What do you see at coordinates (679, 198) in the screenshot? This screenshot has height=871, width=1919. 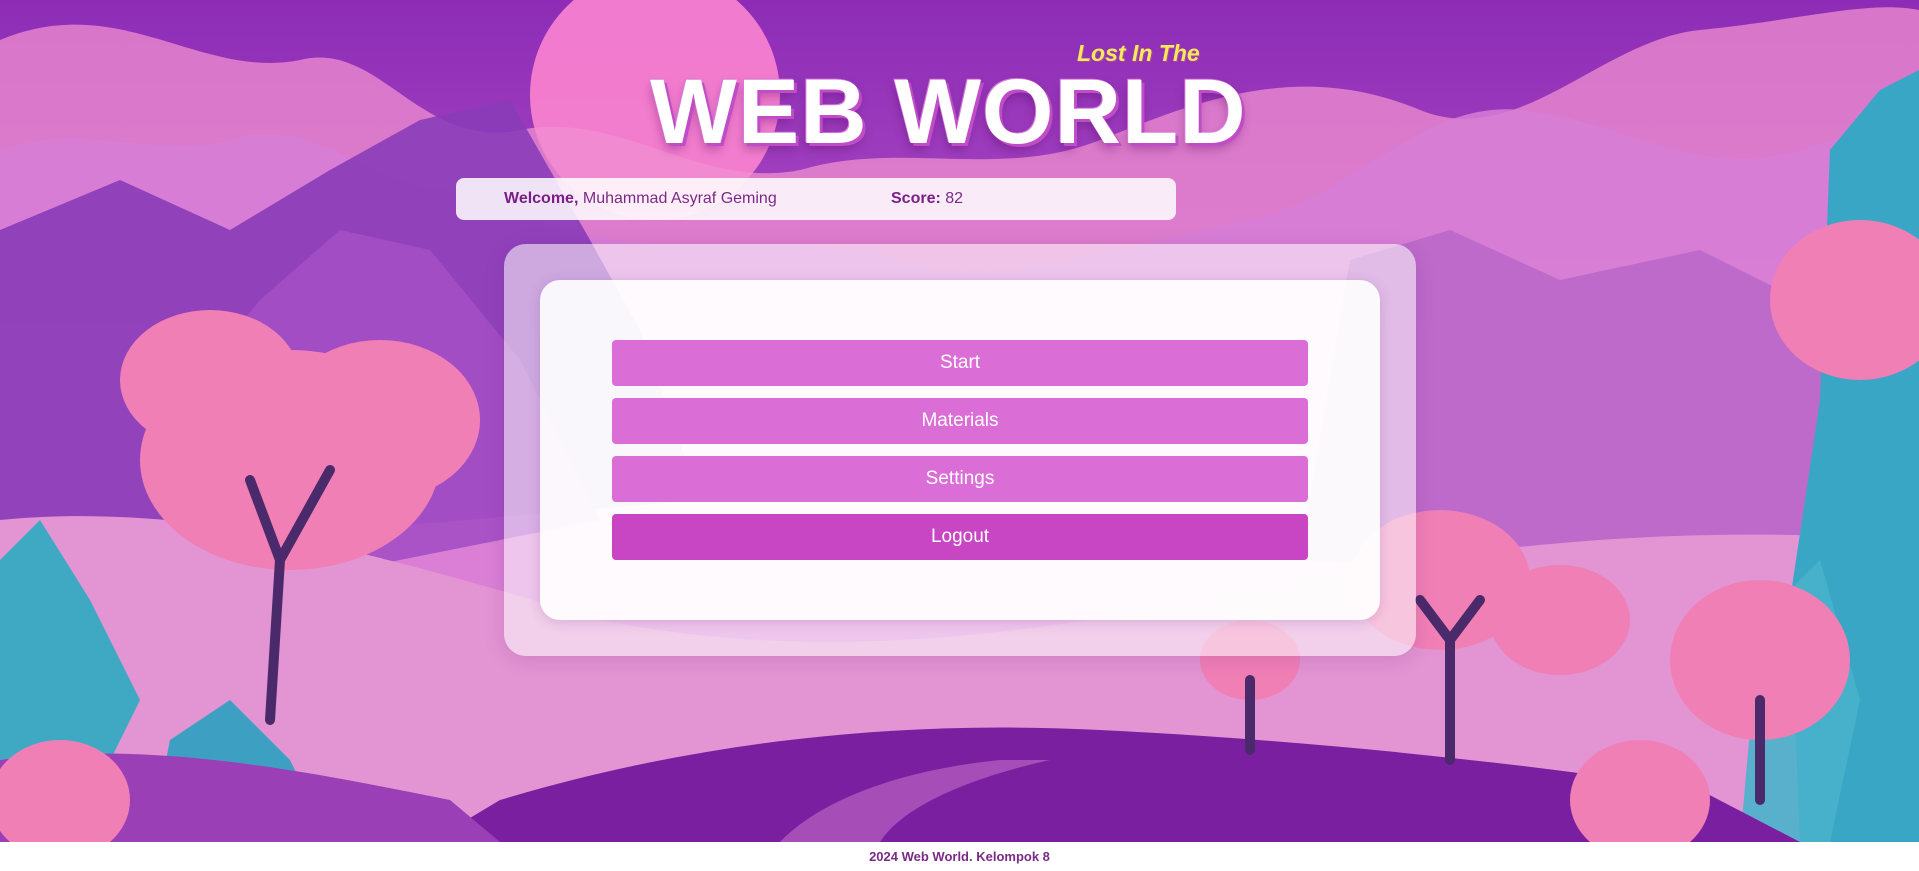 I see `user-name: Muhammad Asyraf Geming` at bounding box center [679, 198].